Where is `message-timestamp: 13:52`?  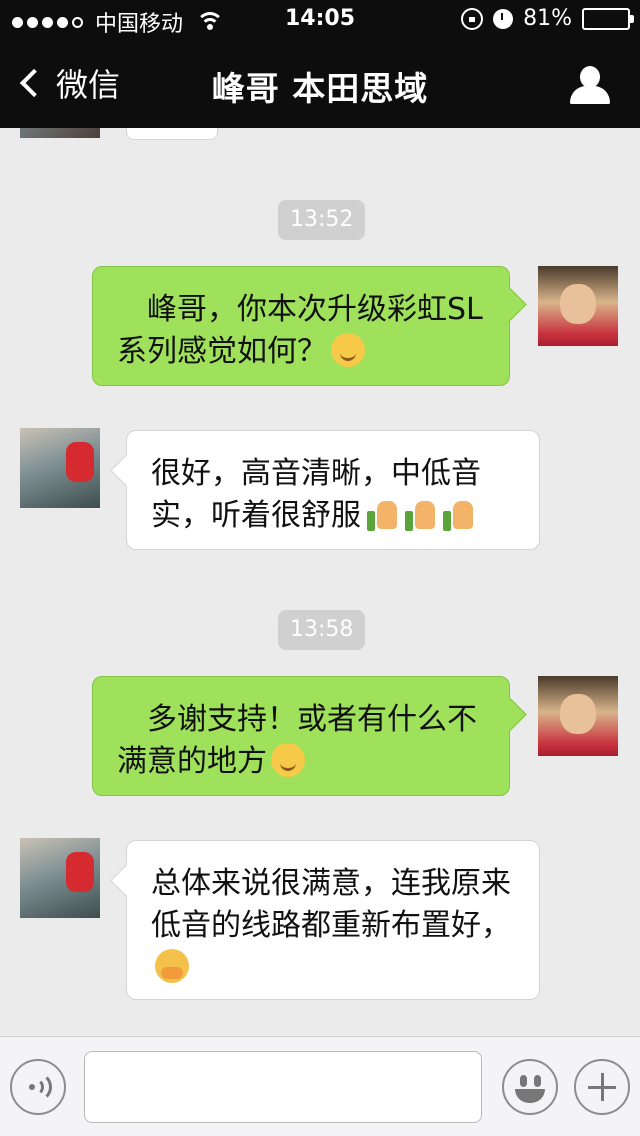
message-timestamp: 13:52 is located at coordinates (322, 220).